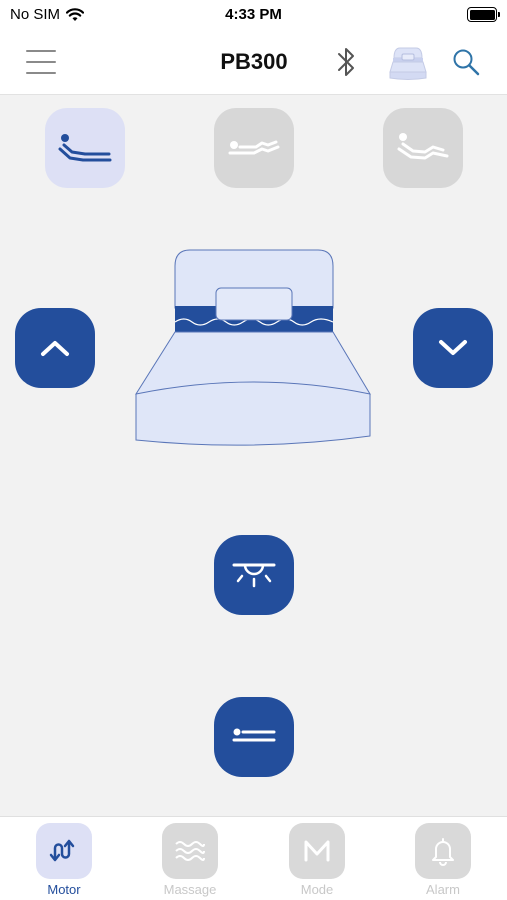 This screenshot has width=507, height=900. Describe the element at coordinates (64, 889) in the screenshot. I see `tab-label-motor: Motor` at that location.